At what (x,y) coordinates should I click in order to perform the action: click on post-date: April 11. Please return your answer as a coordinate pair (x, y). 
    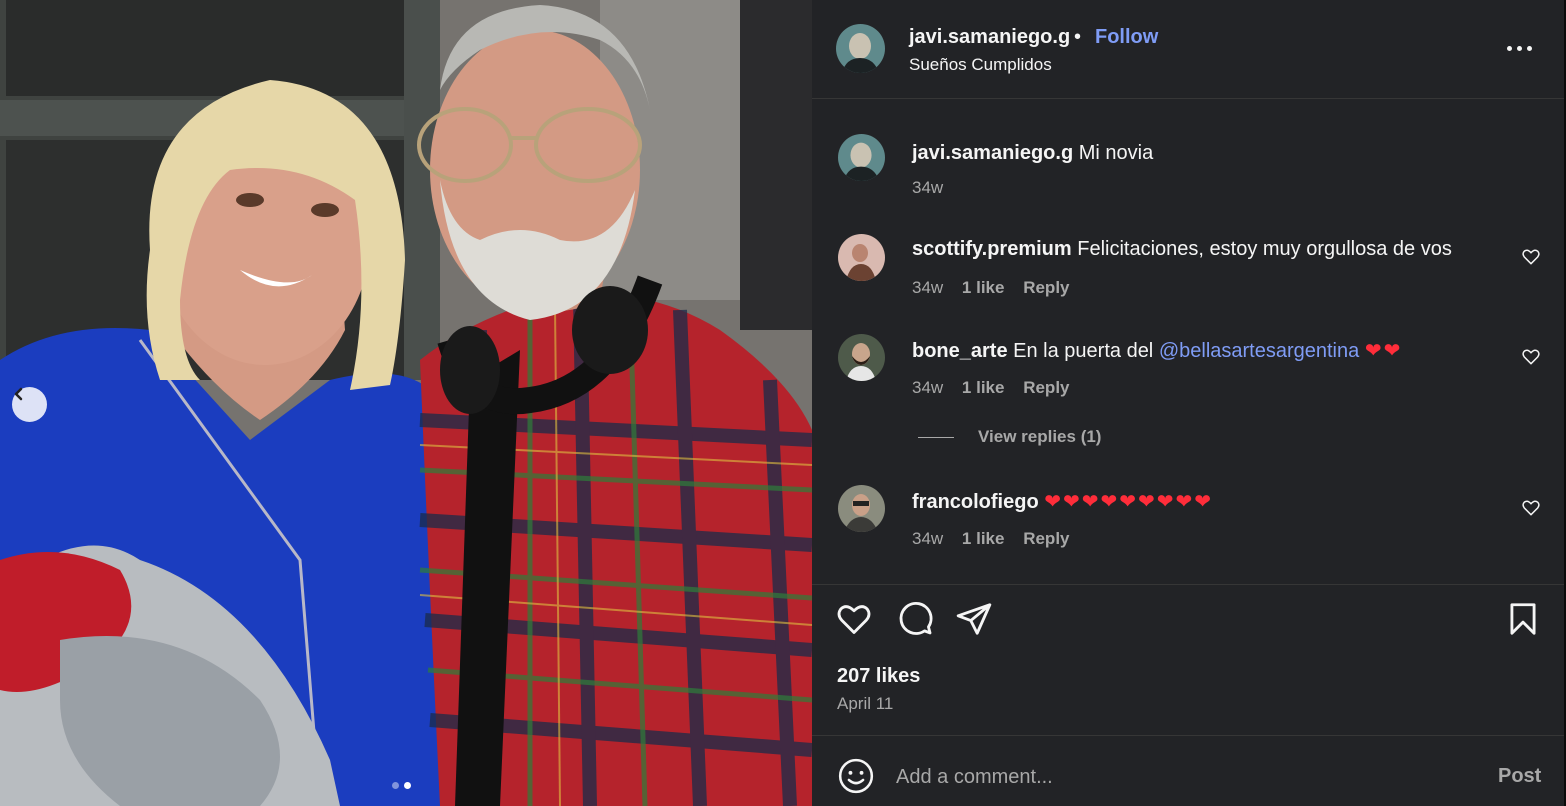
    Looking at the image, I should click on (865, 704).